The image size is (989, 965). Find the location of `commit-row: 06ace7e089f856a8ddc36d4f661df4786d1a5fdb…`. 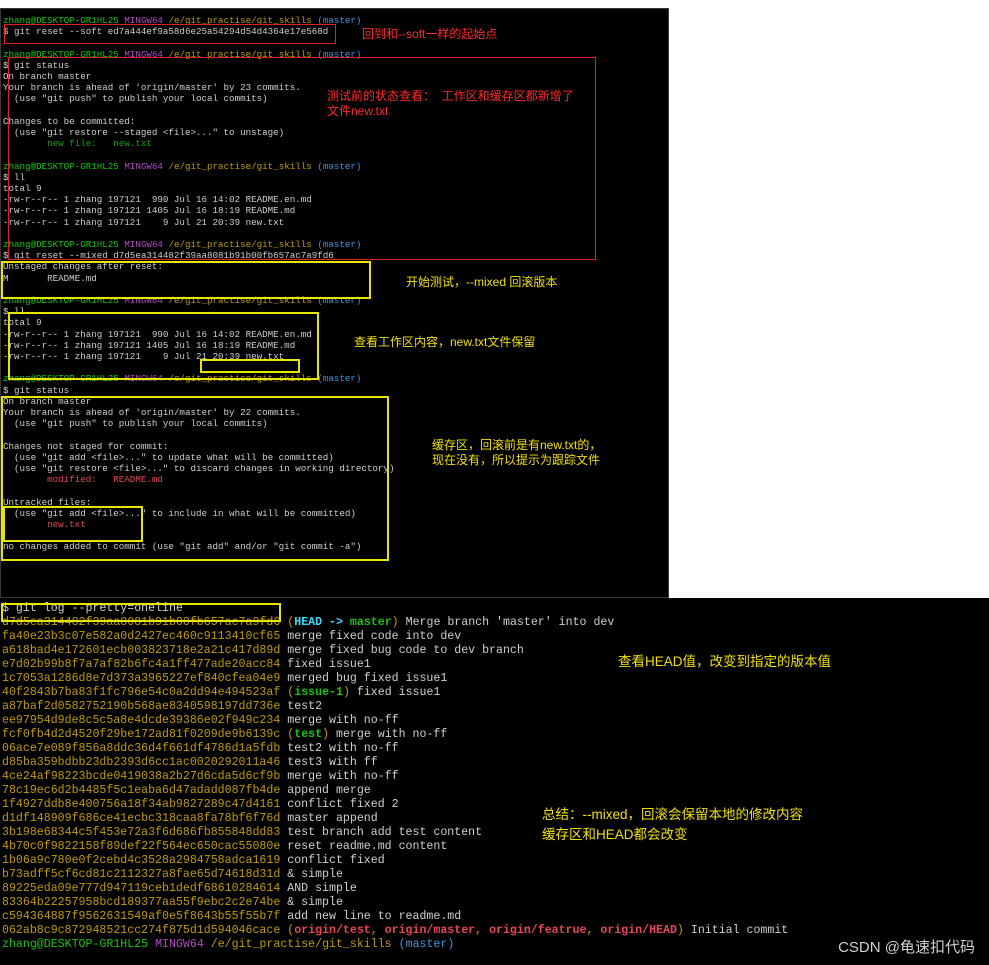

commit-row: 06ace7e089f856a8ddc36d4f661df4786d1a5fdb… is located at coordinates (200, 749).